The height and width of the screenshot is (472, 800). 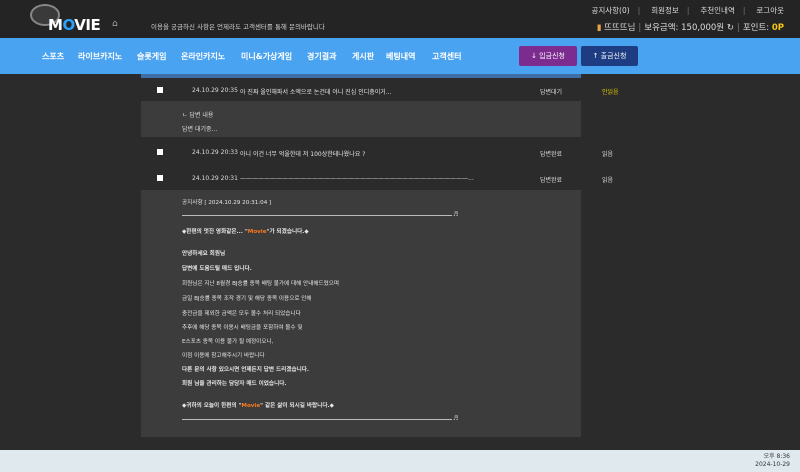 I want to click on top-links: 공지사항(0) | 회원정보 | 추천인내역 | 로그아웃, so click(x=687, y=10).